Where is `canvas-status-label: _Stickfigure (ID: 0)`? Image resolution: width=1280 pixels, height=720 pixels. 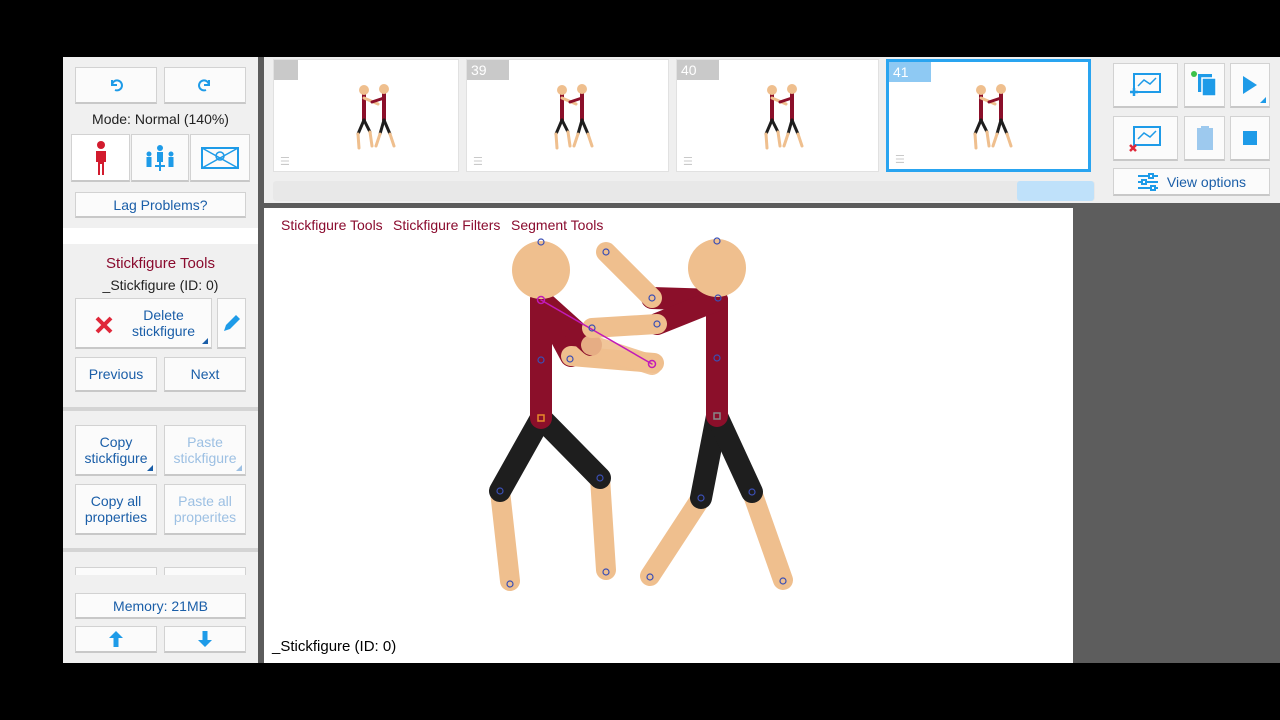 canvas-status-label: _Stickfigure (ID: 0) is located at coordinates (334, 646).